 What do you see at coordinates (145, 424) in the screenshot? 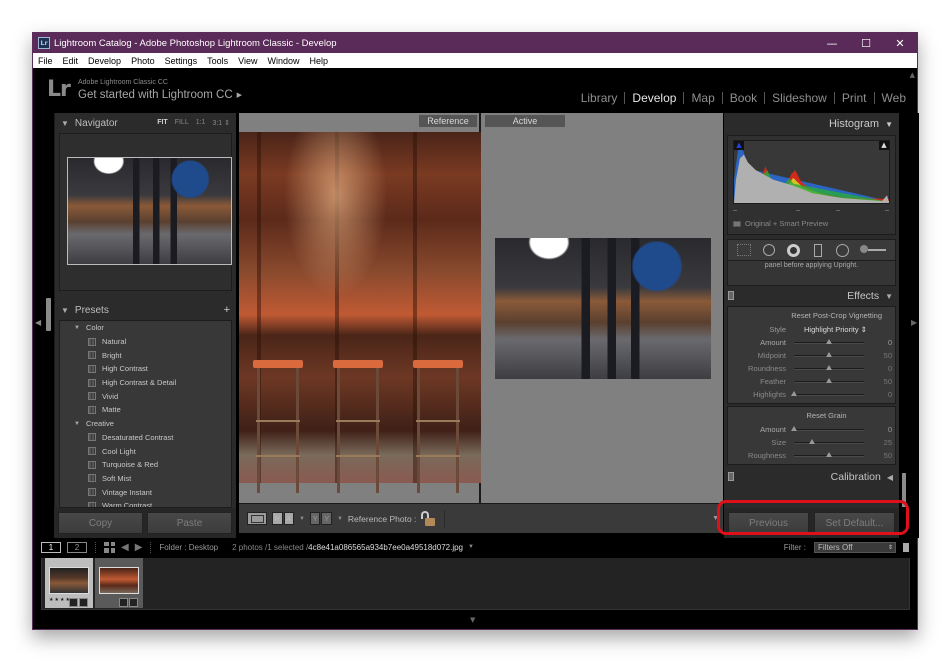
I see `preset-group-creative: ▼ Creative` at bounding box center [145, 424].